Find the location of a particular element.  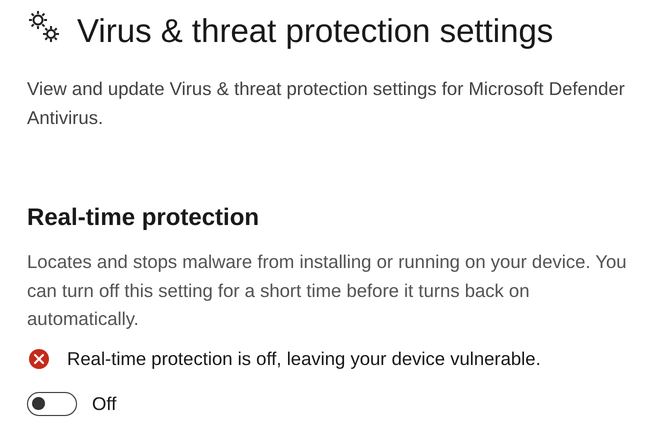

page-title: Virus & threat protection settings is located at coordinates (315, 31).